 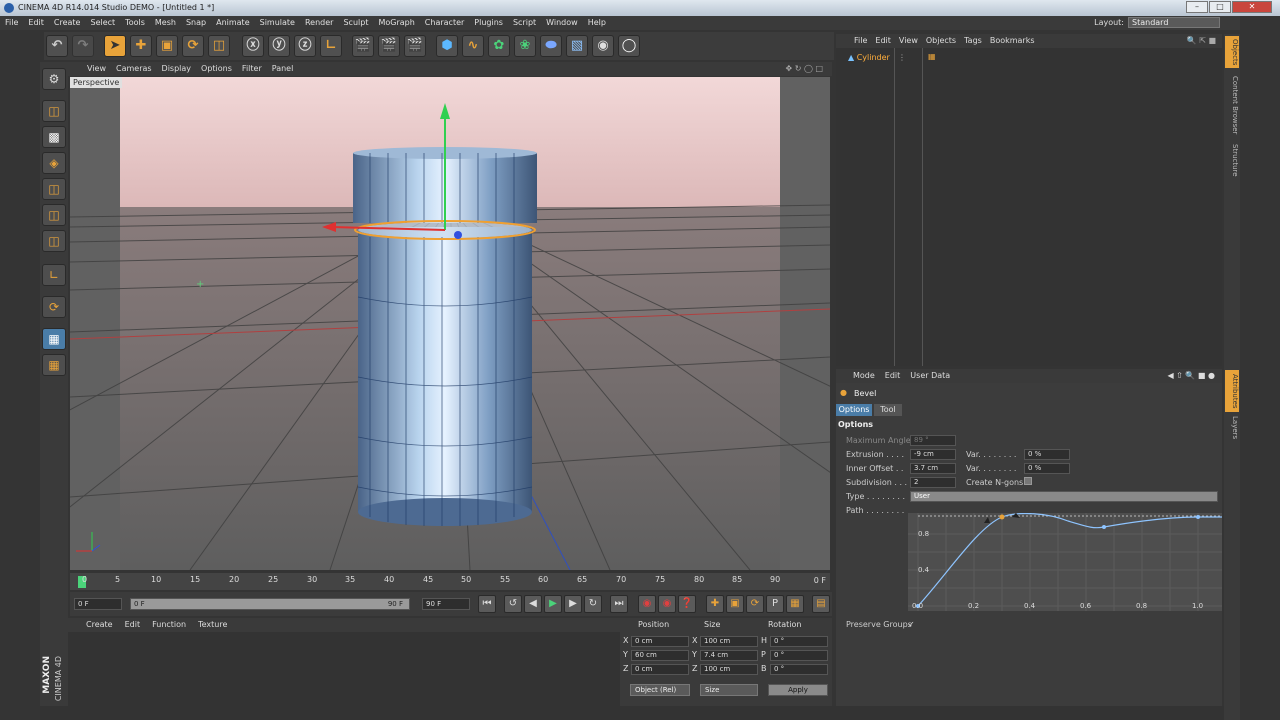 I want to click on preserve-groups-checkbox: ✓, so click(x=911, y=624).